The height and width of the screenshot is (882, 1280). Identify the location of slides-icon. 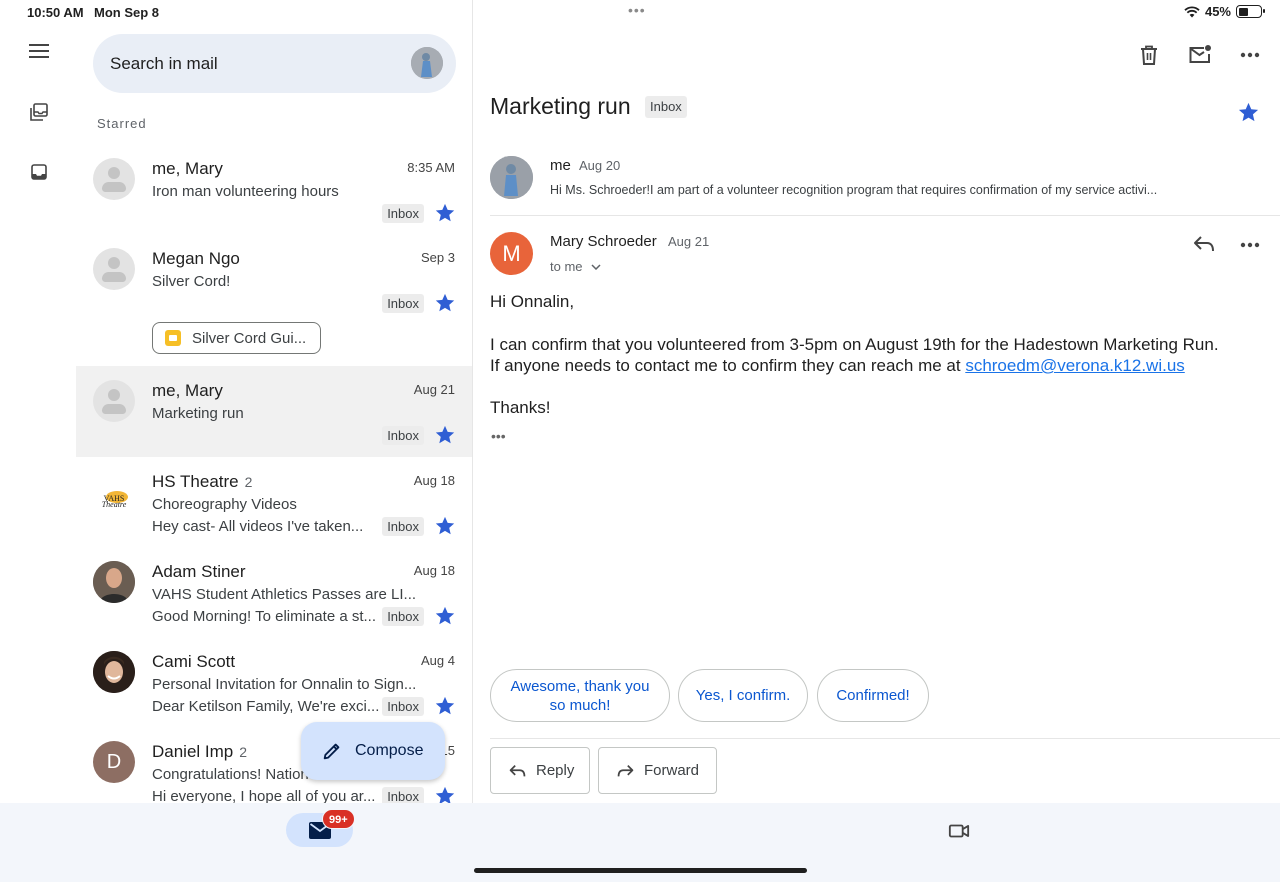
(173, 338).